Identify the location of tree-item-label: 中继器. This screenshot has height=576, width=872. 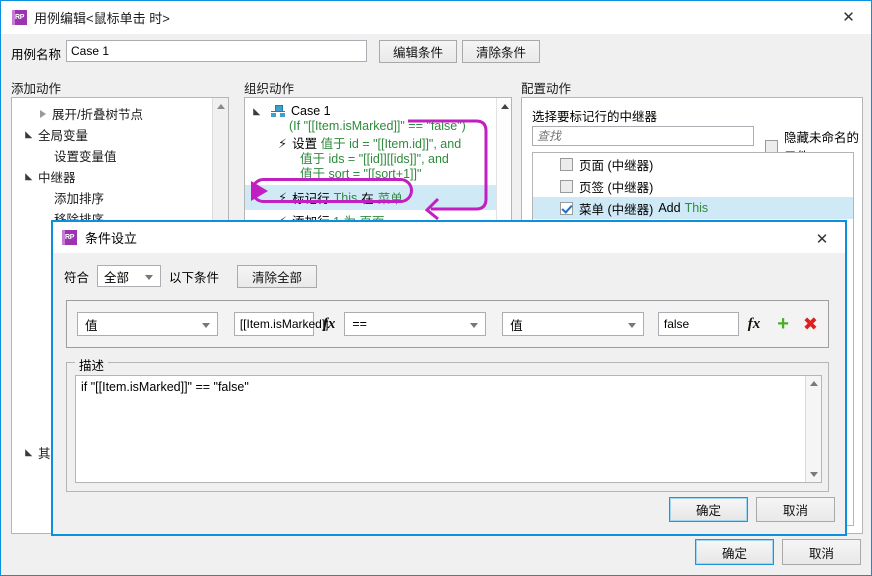
(57, 178).